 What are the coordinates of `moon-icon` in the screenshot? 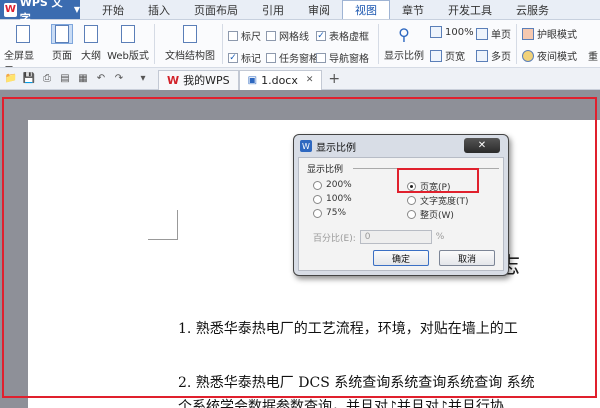 It's located at (528, 55).